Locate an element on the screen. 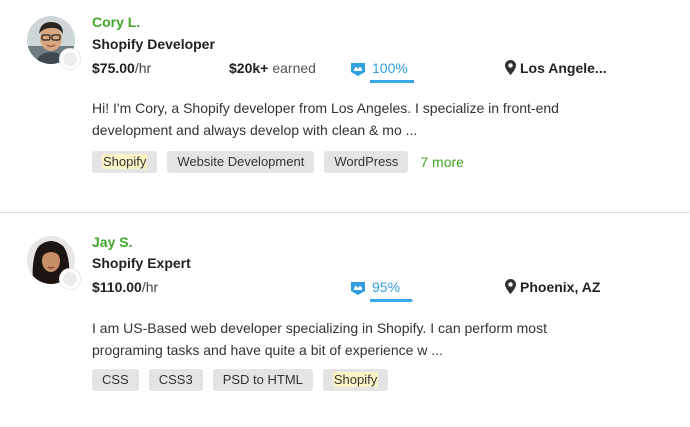 This screenshot has width=690, height=427. rate-amount: $75.00 is located at coordinates (113, 68).